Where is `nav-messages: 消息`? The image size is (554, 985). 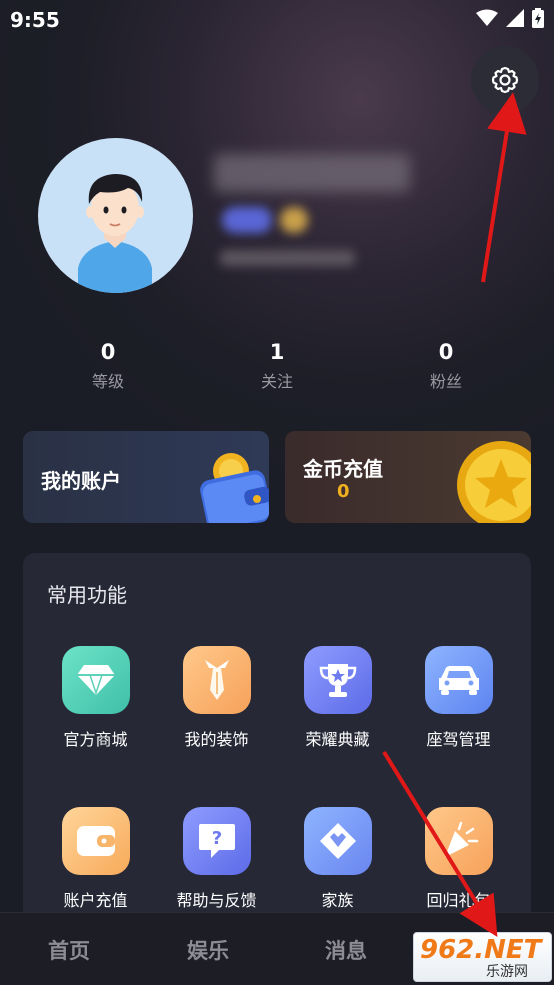
nav-messages: 消息 is located at coordinates (346, 950).